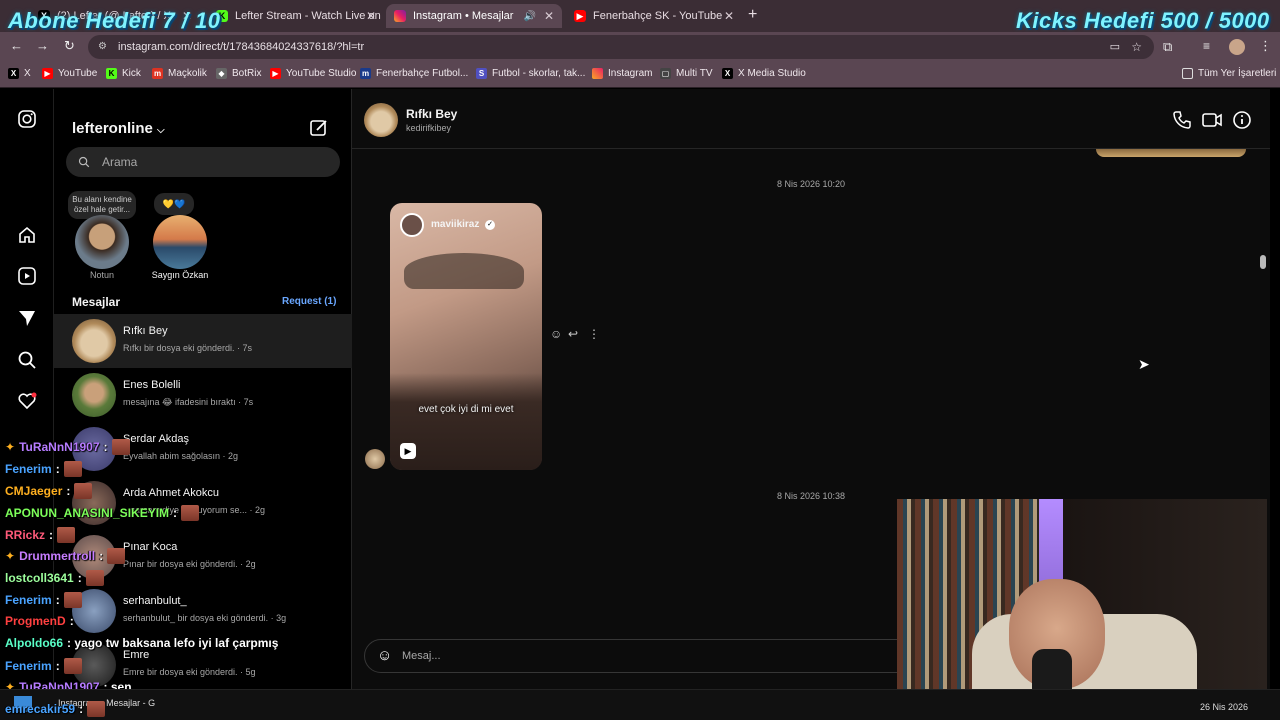  Describe the element at coordinates (727, 73) in the screenshot. I see `x-icon: X` at that location.